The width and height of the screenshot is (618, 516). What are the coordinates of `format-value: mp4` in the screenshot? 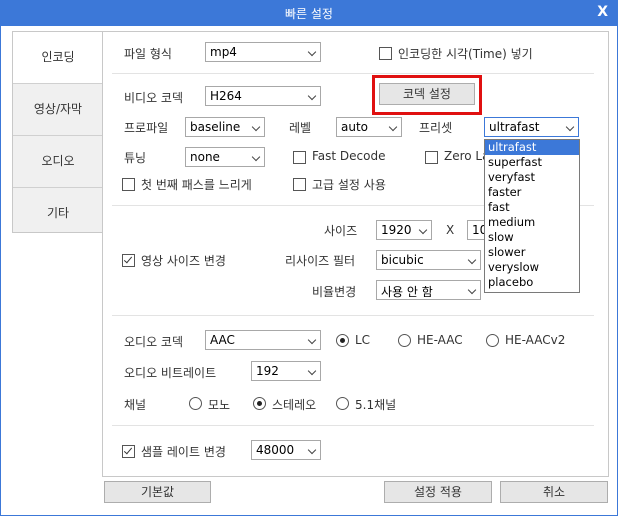 It's located at (223, 52).